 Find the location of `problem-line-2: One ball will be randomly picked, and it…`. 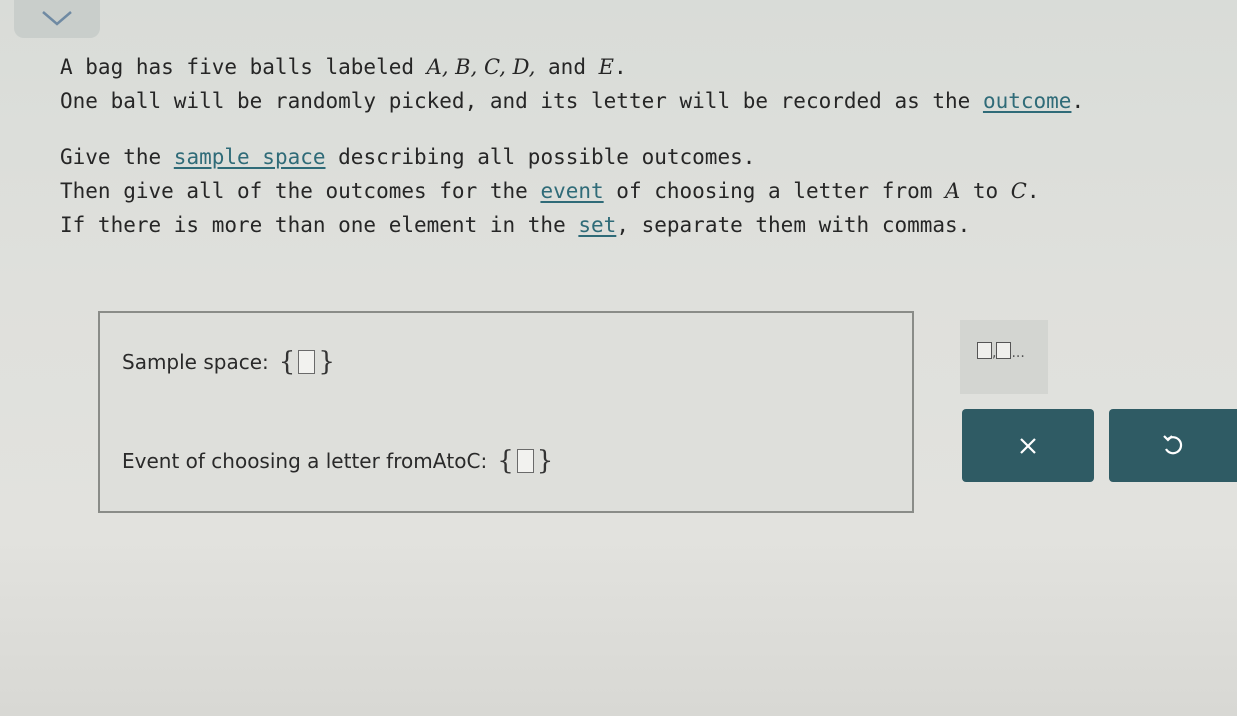

problem-line-2: One ball will be randomly picked, and it… is located at coordinates (572, 101).